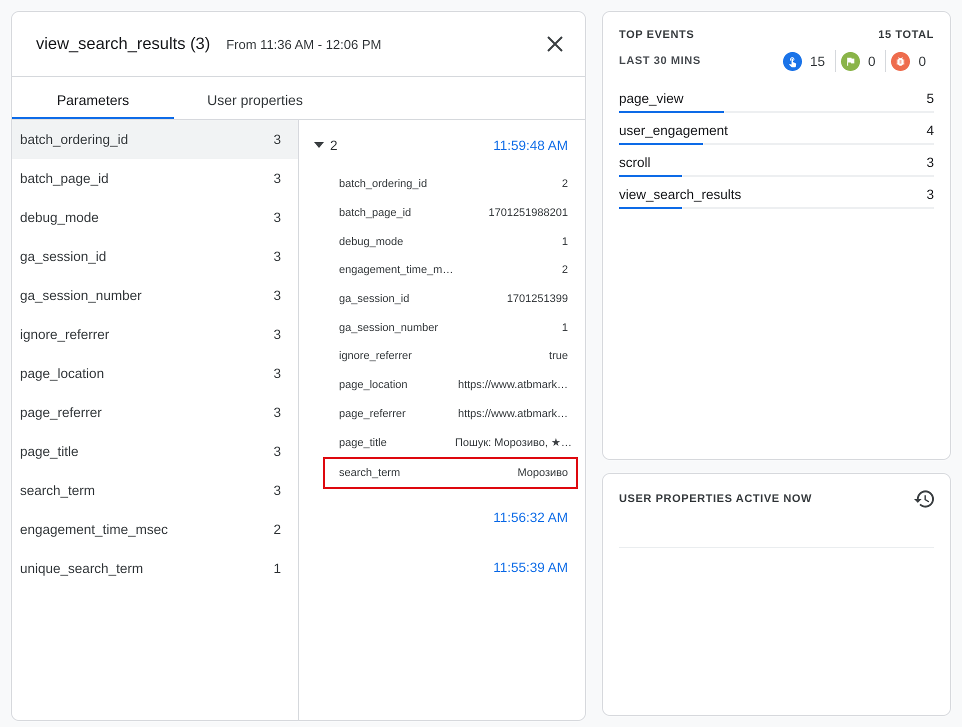  I want to click on event-count: 5, so click(930, 99).